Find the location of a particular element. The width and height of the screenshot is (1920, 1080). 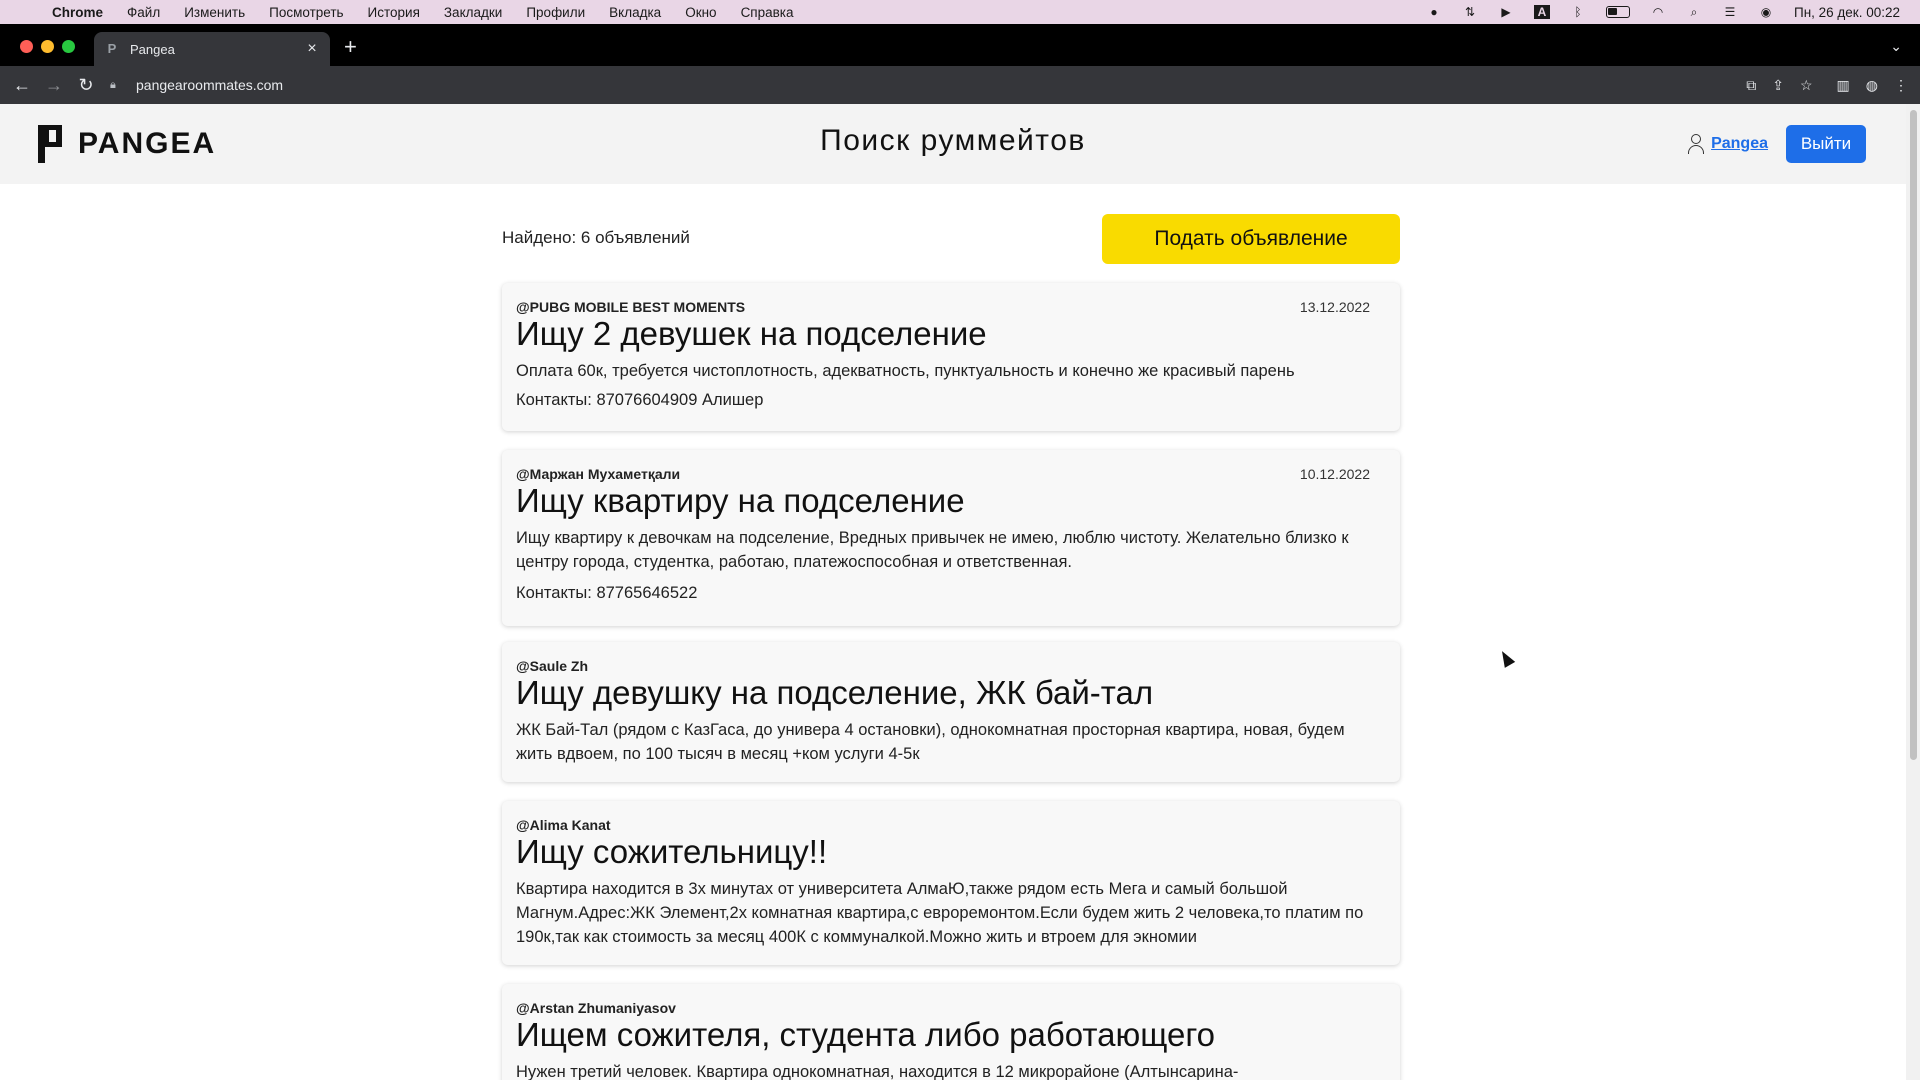

minimize-window-button is located at coordinates (47, 46).